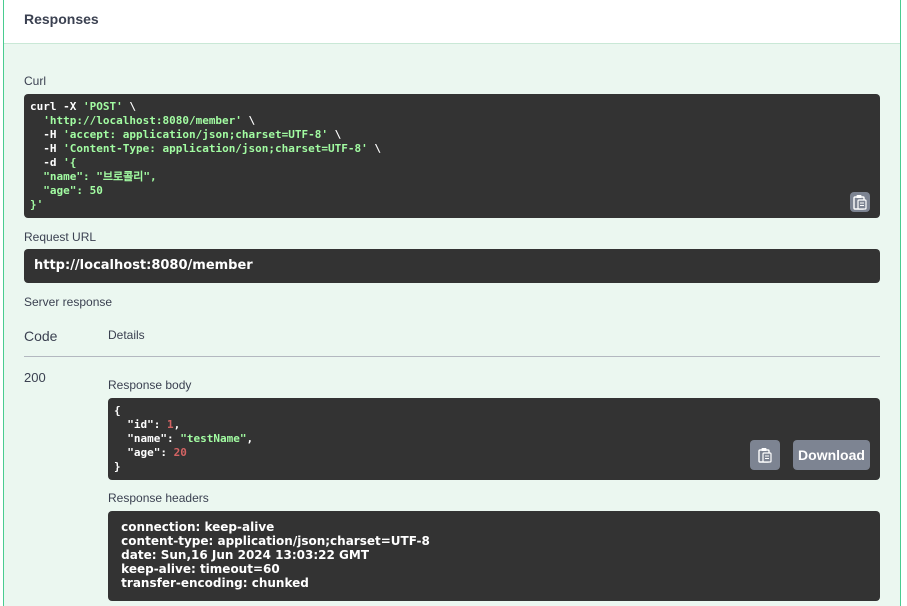 The height and width of the screenshot is (606, 907). What do you see at coordinates (35, 81) in the screenshot?
I see `curl-label: Curl` at bounding box center [35, 81].